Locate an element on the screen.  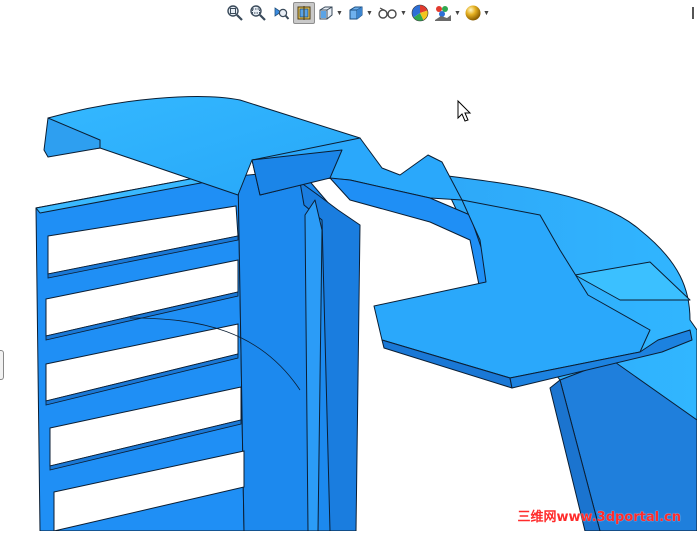
watermark-text: 三维网www.3dportal.cn is located at coordinates (599, 517).